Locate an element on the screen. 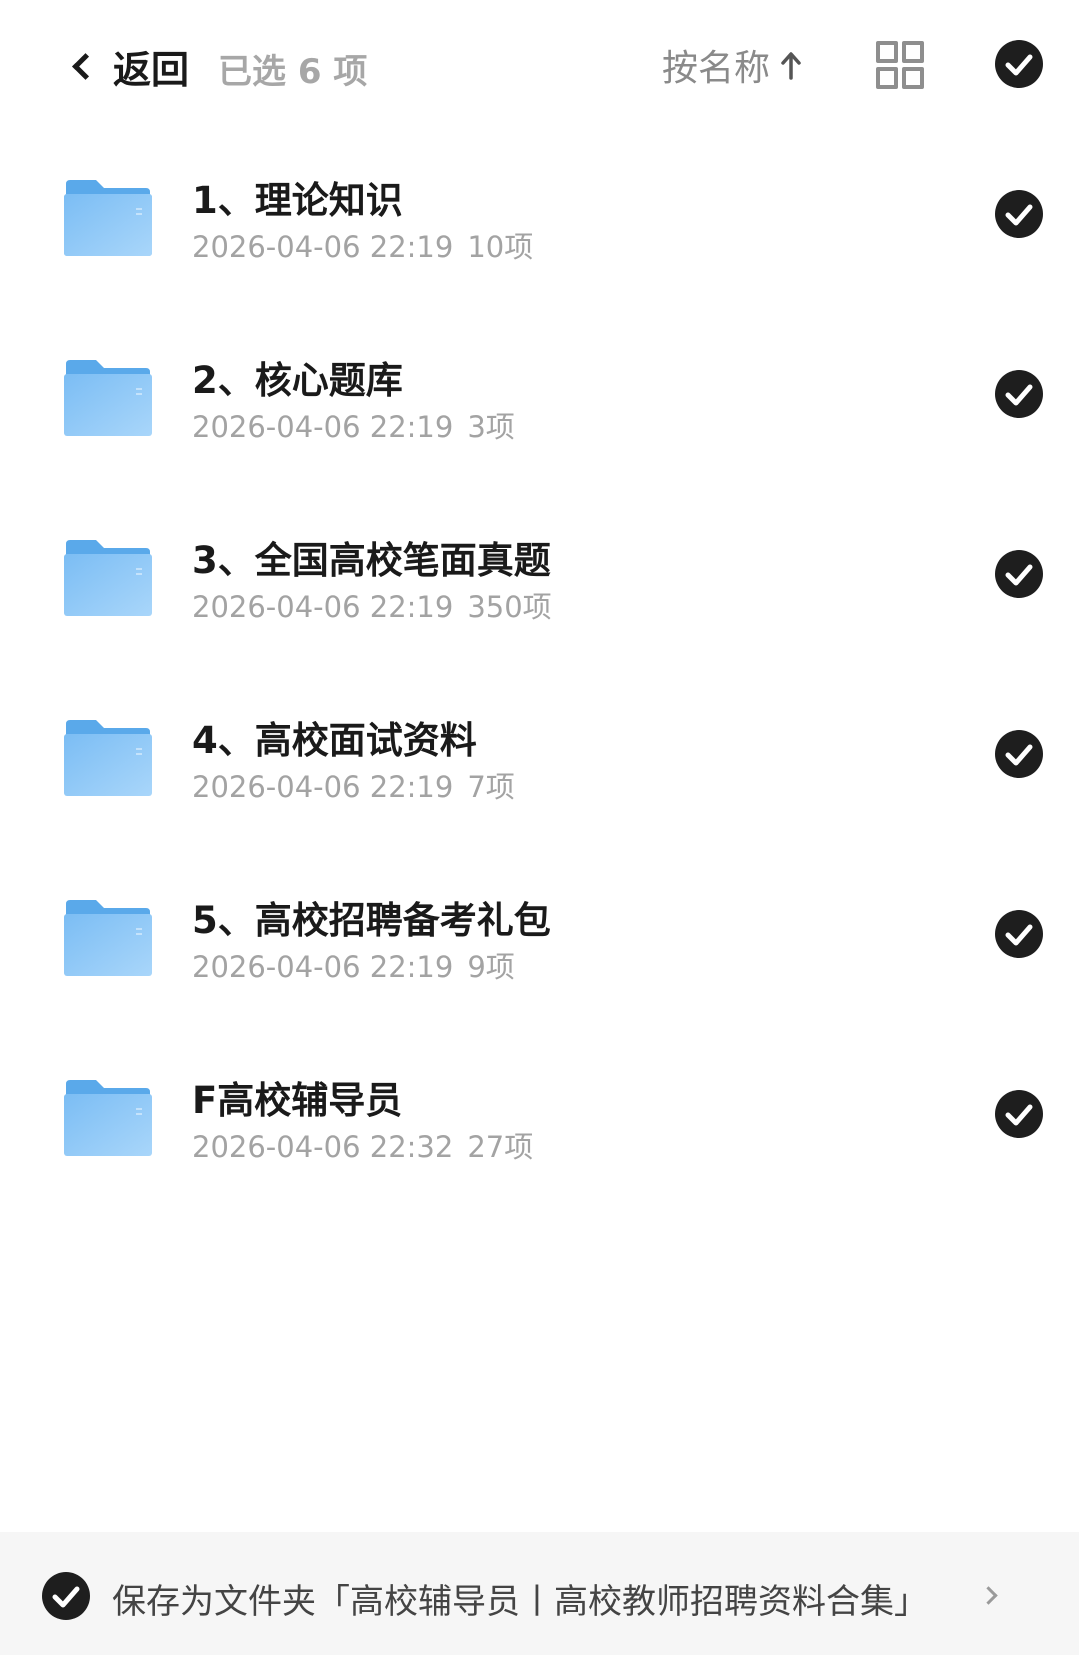 Image resolution: width=1079 pixels, height=1655 pixels. save-as-folder-label: 保存为文件夹「高校辅导员丨高校教师招聘资料合集」 is located at coordinates (520, 1602).